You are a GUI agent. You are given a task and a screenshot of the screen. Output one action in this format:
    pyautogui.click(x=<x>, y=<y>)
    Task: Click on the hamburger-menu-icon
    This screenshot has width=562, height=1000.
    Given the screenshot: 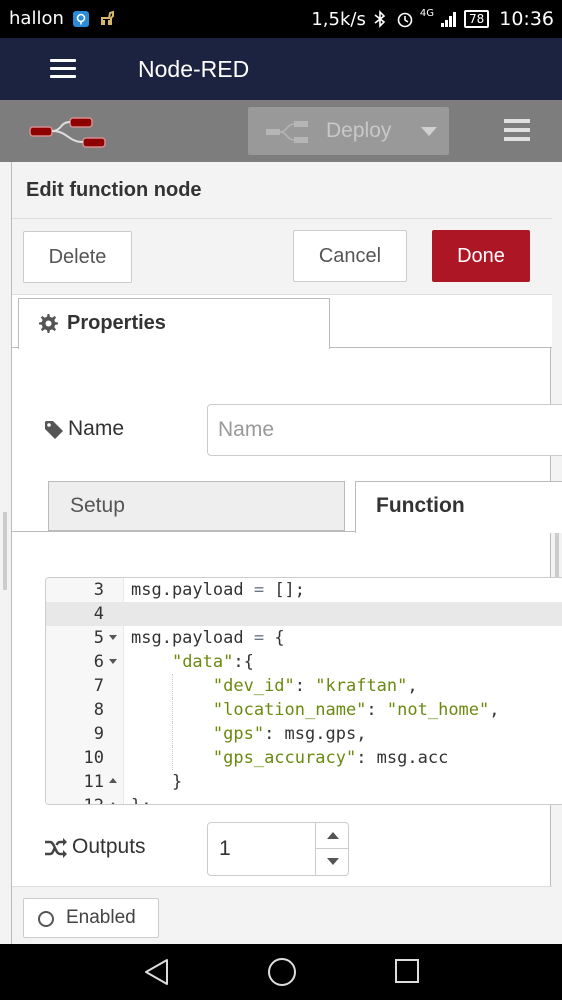 What is the action you would take?
    pyautogui.click(x=63, y=69)
    